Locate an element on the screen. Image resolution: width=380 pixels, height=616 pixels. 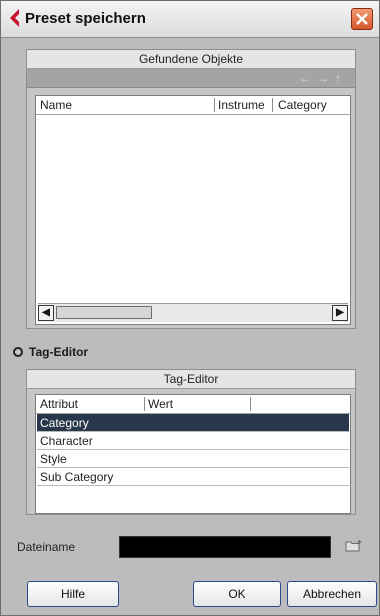
scroll-thumb is located at coordinates (104, 312).